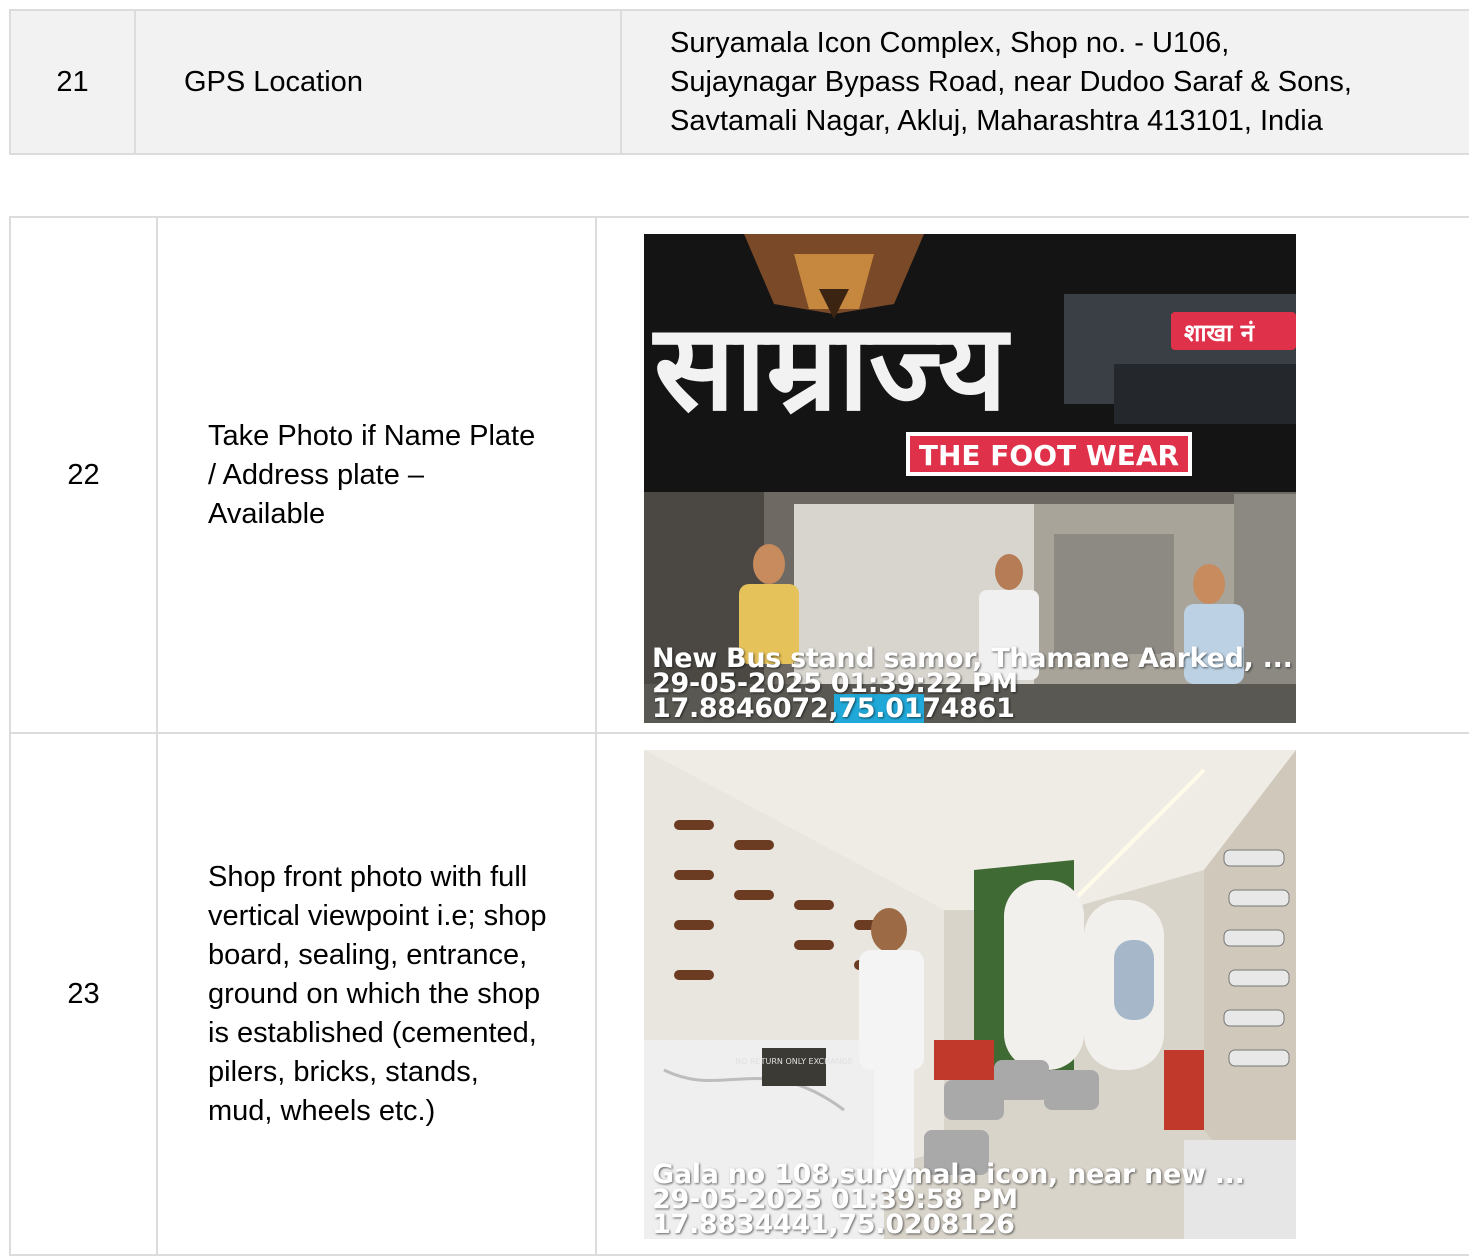  What do you see at coordinates (83, 994) in the screenshot?
I see `row-number: 23` at bounding box center [83, 994].